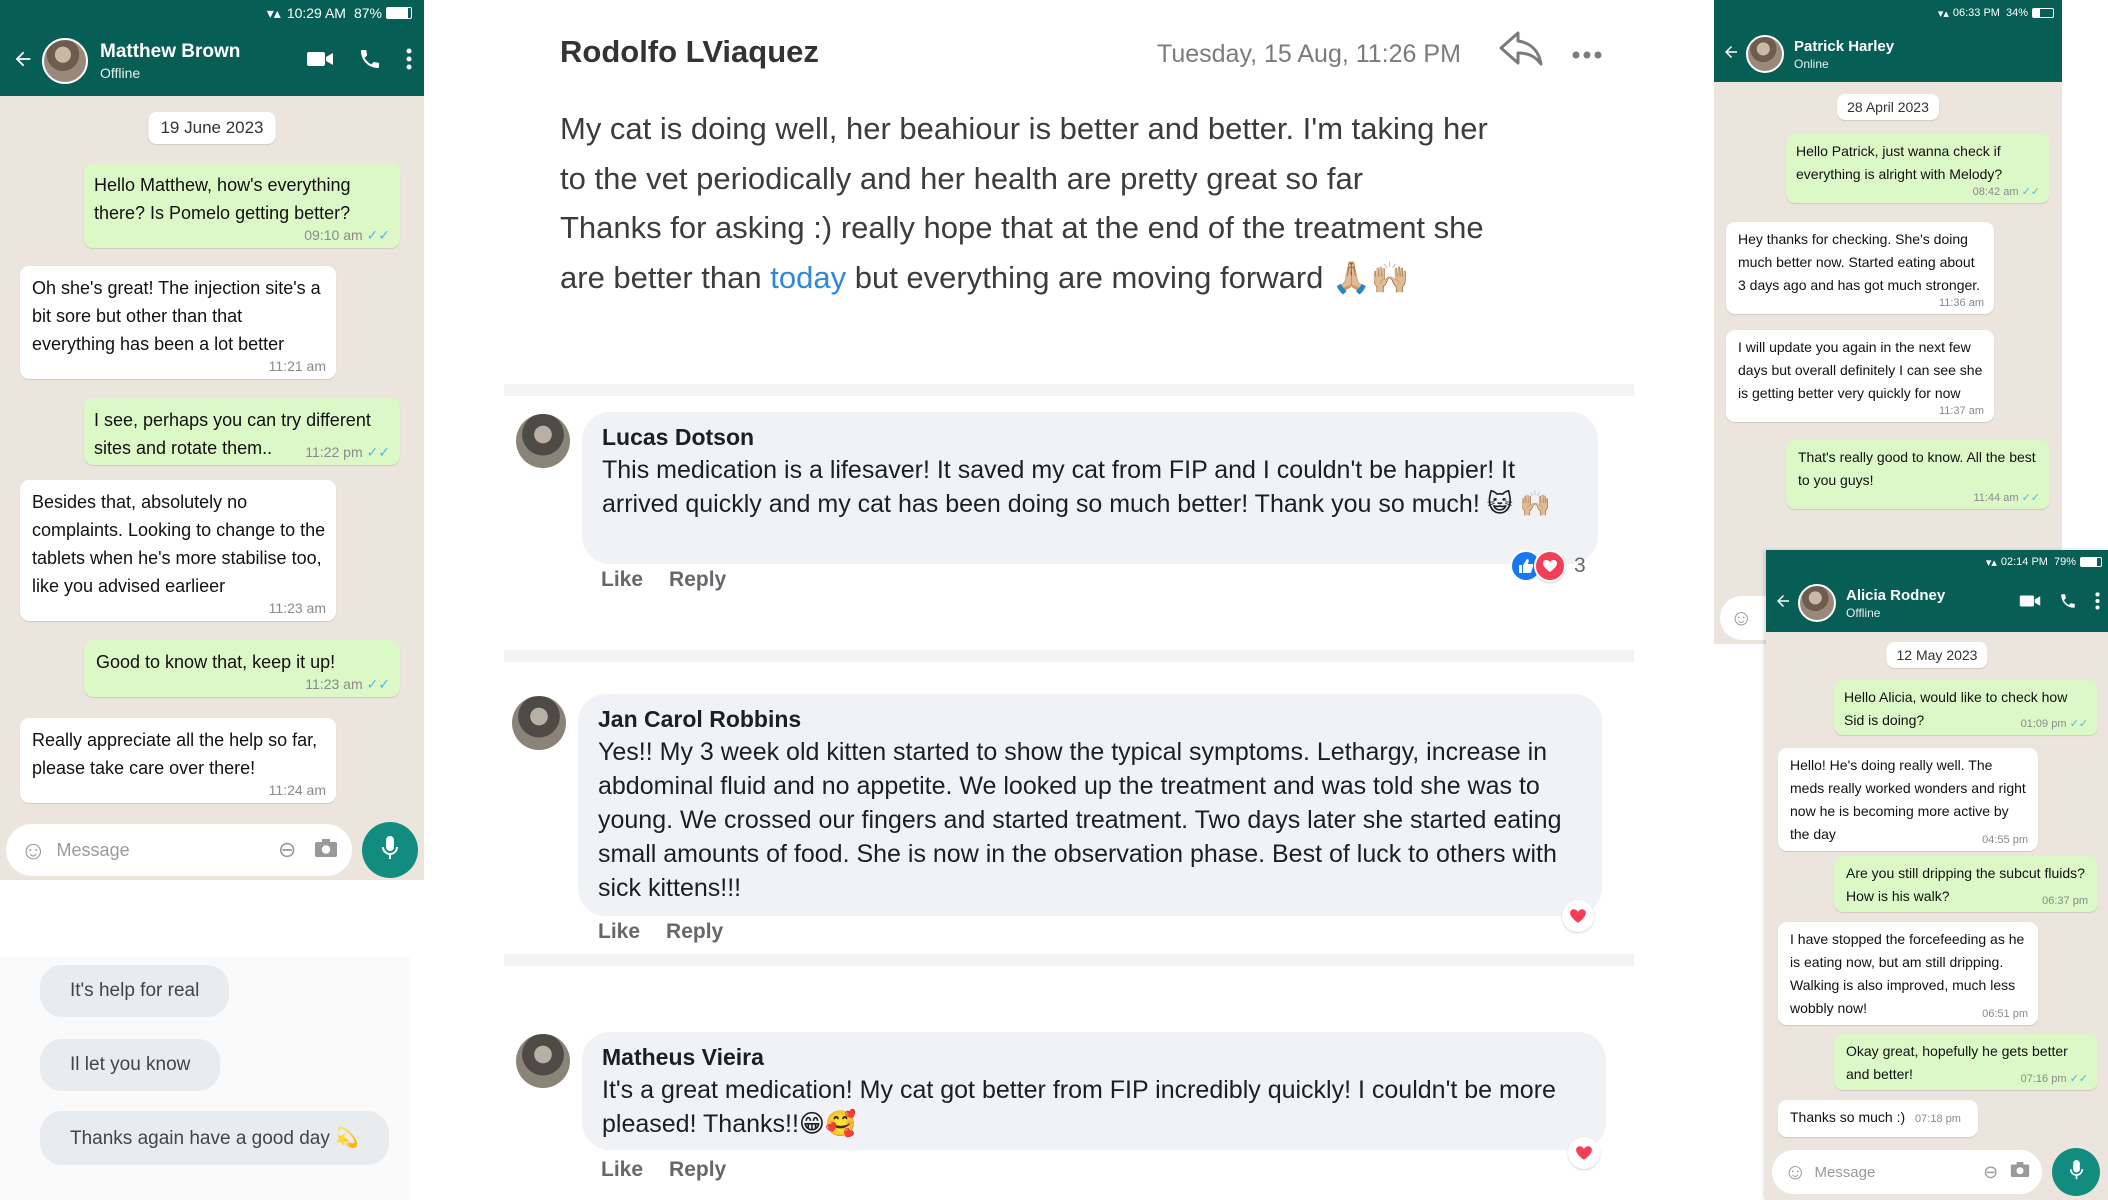  What do you see at coordinates (1587, 55) in the screenshot?
I see `more-horiz-icon` at bounding box center [1587, 55].